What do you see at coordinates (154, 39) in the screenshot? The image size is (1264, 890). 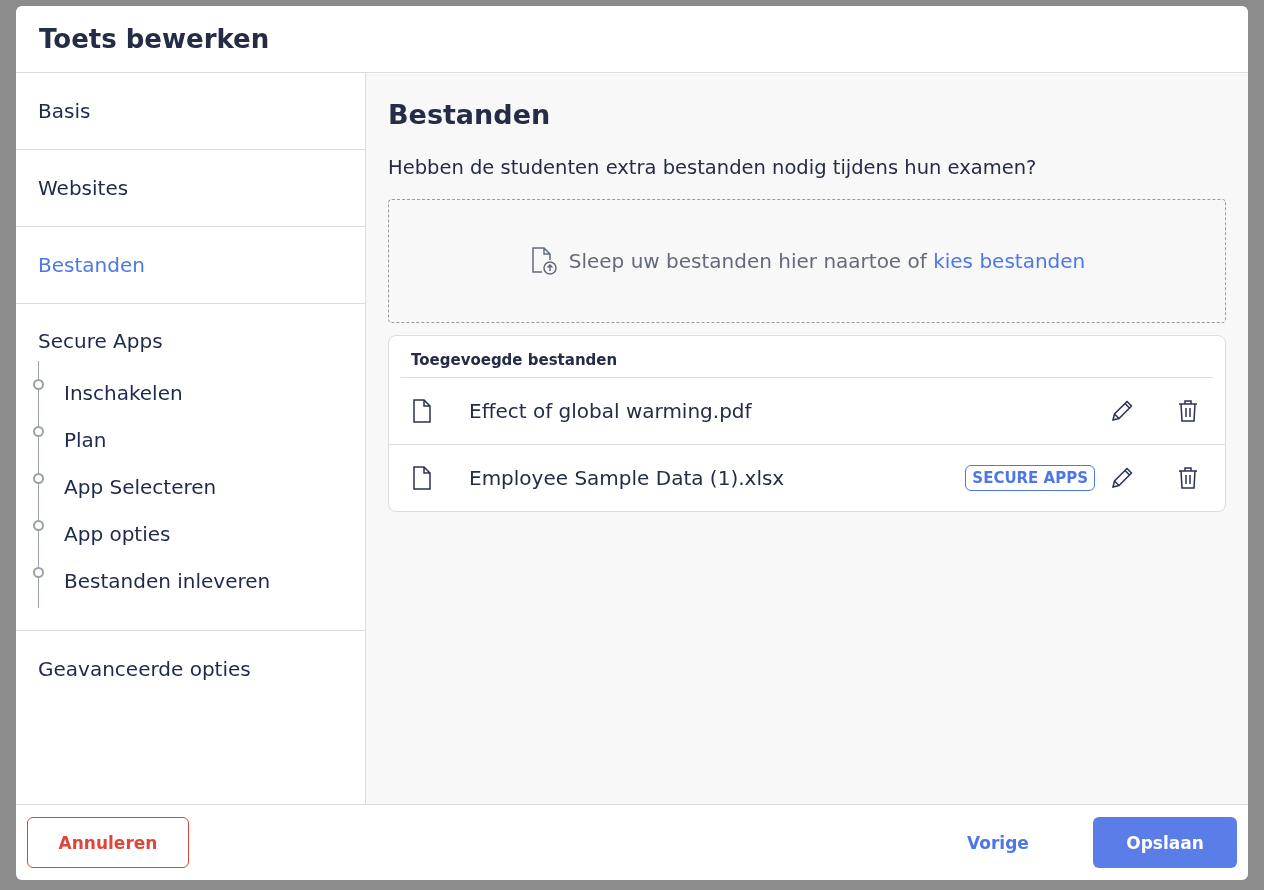 I see `dialog-title: Toets bewerken` at bounding box center [154, 39].